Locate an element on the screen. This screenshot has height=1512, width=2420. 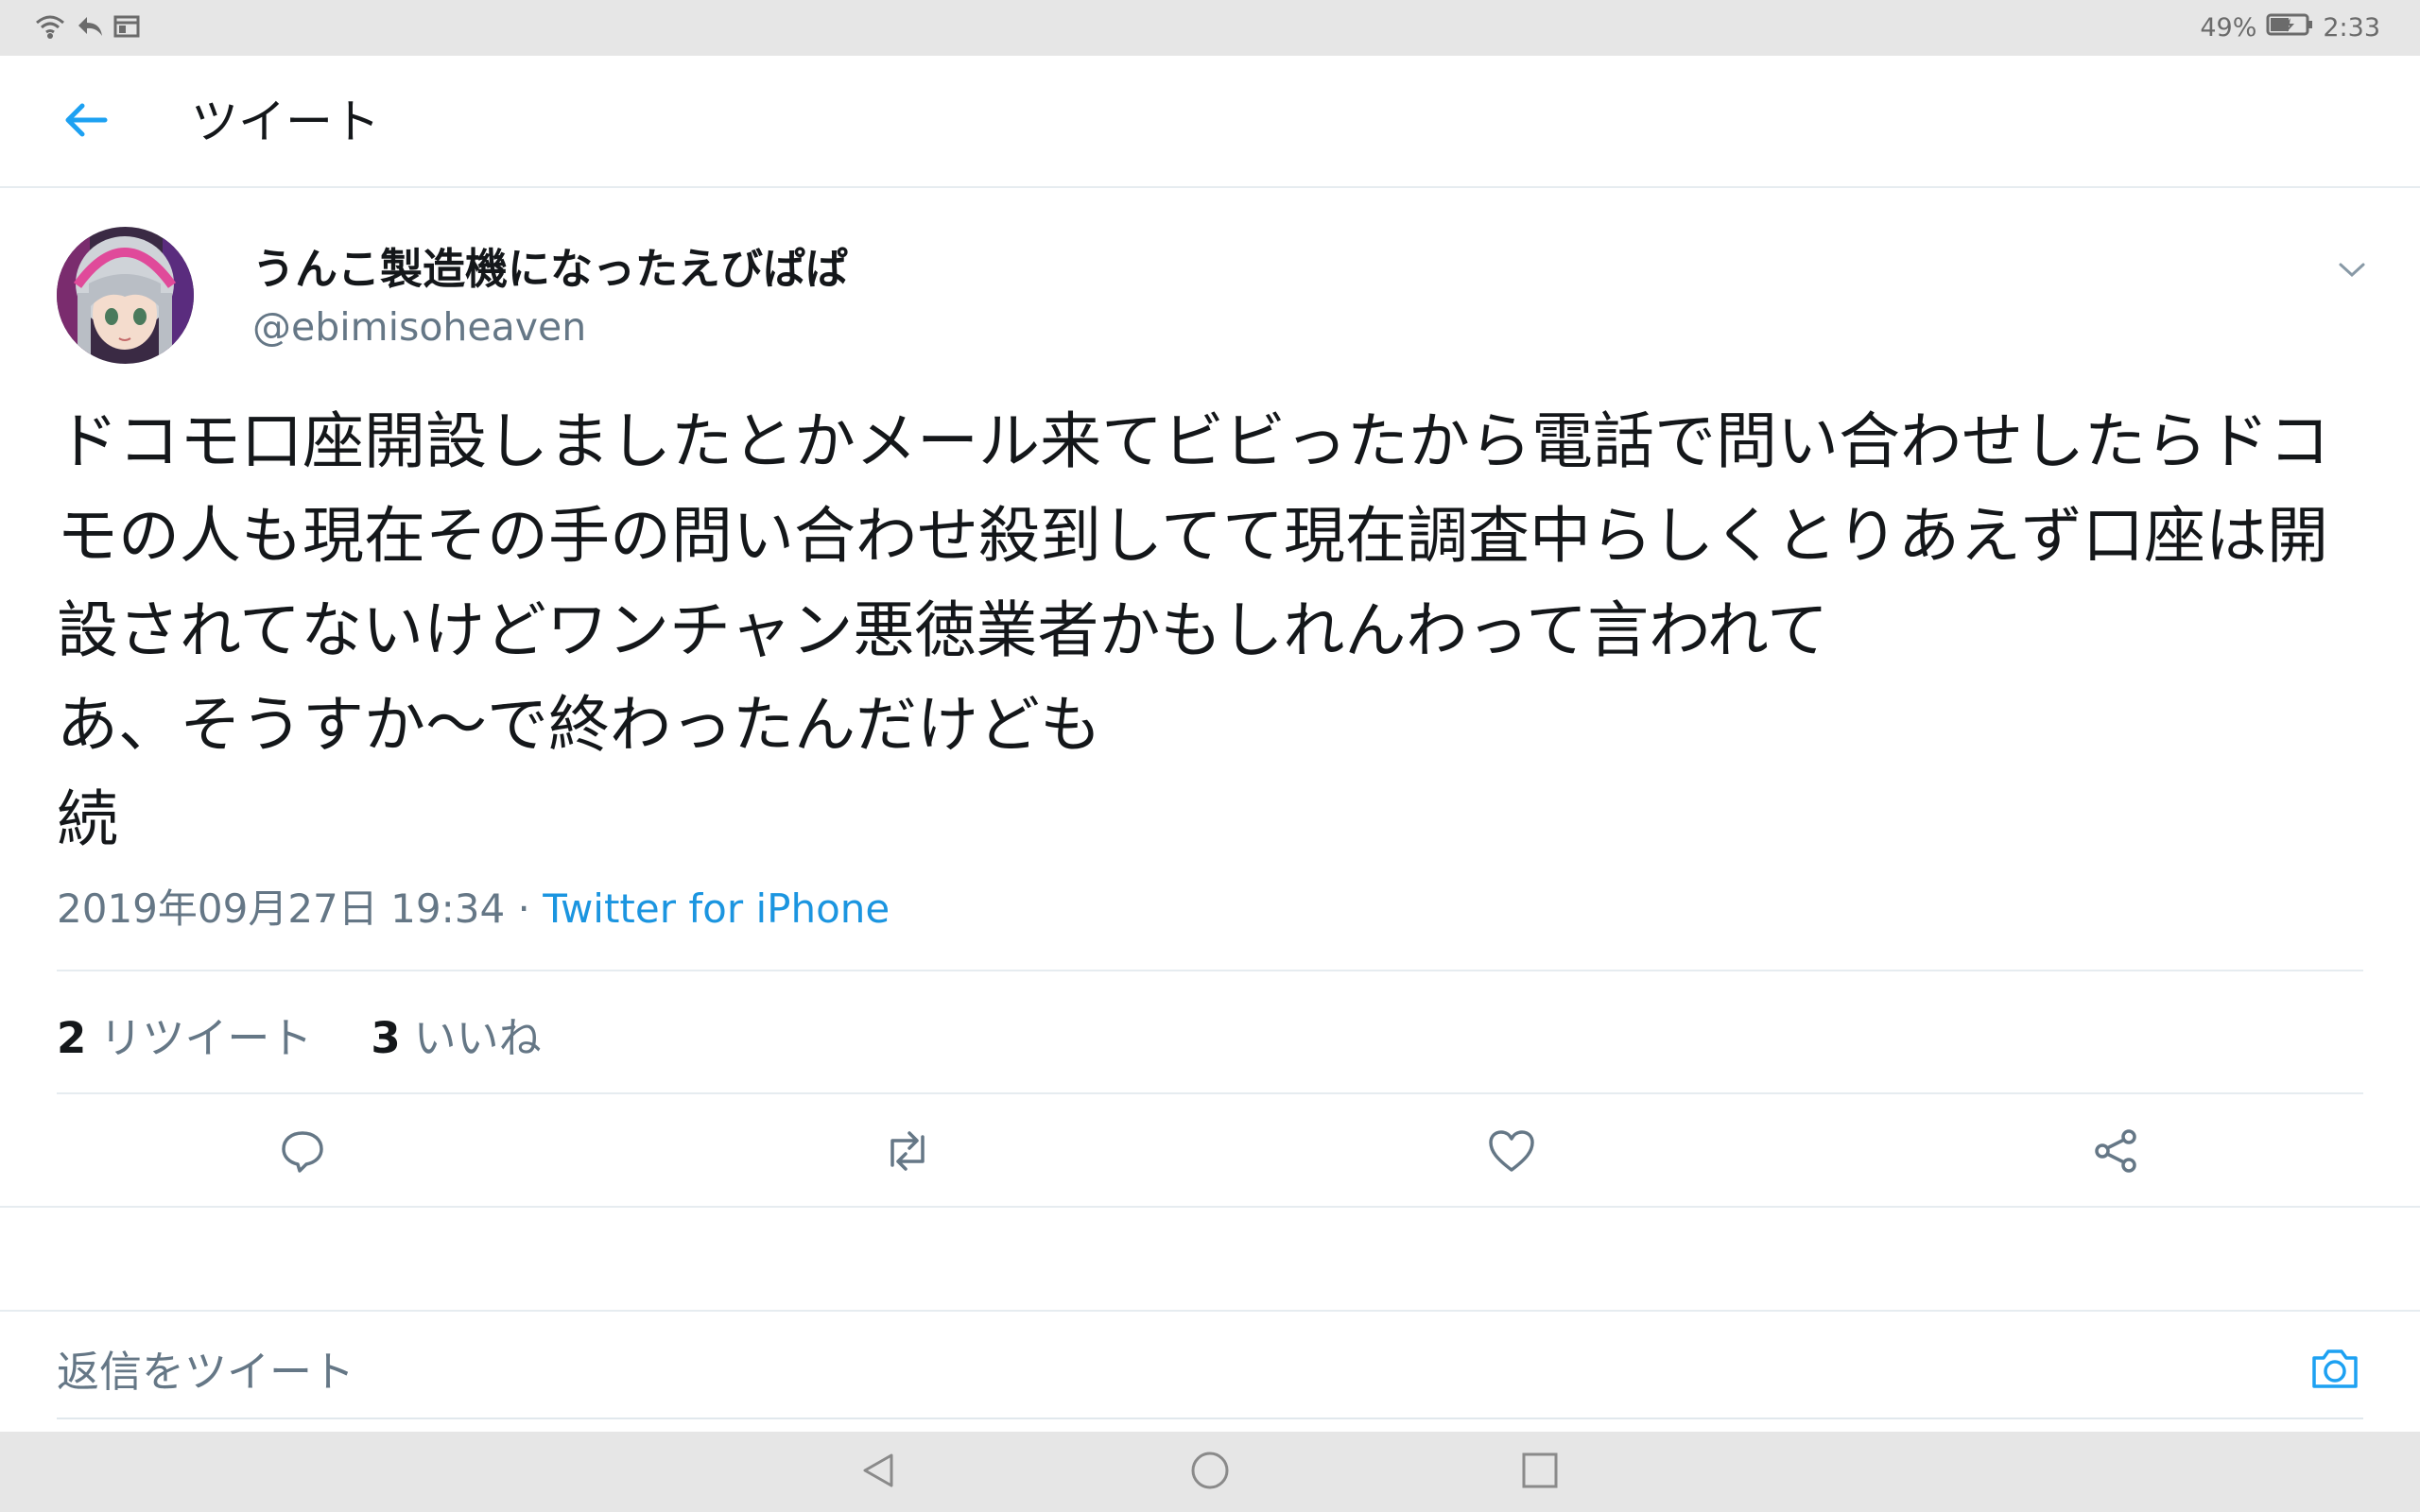
back-arrow-icon is located at coordinates (86, 122).